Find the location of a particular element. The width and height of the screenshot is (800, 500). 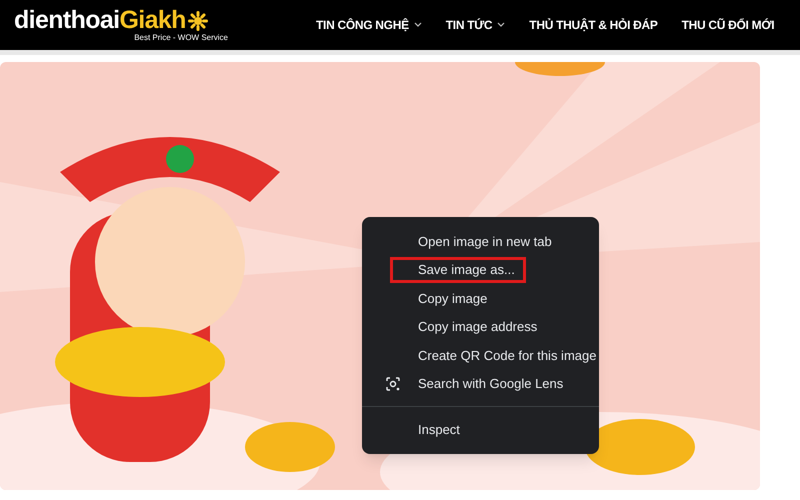

menu-item: Inspect is located at coordinates (430, 429).